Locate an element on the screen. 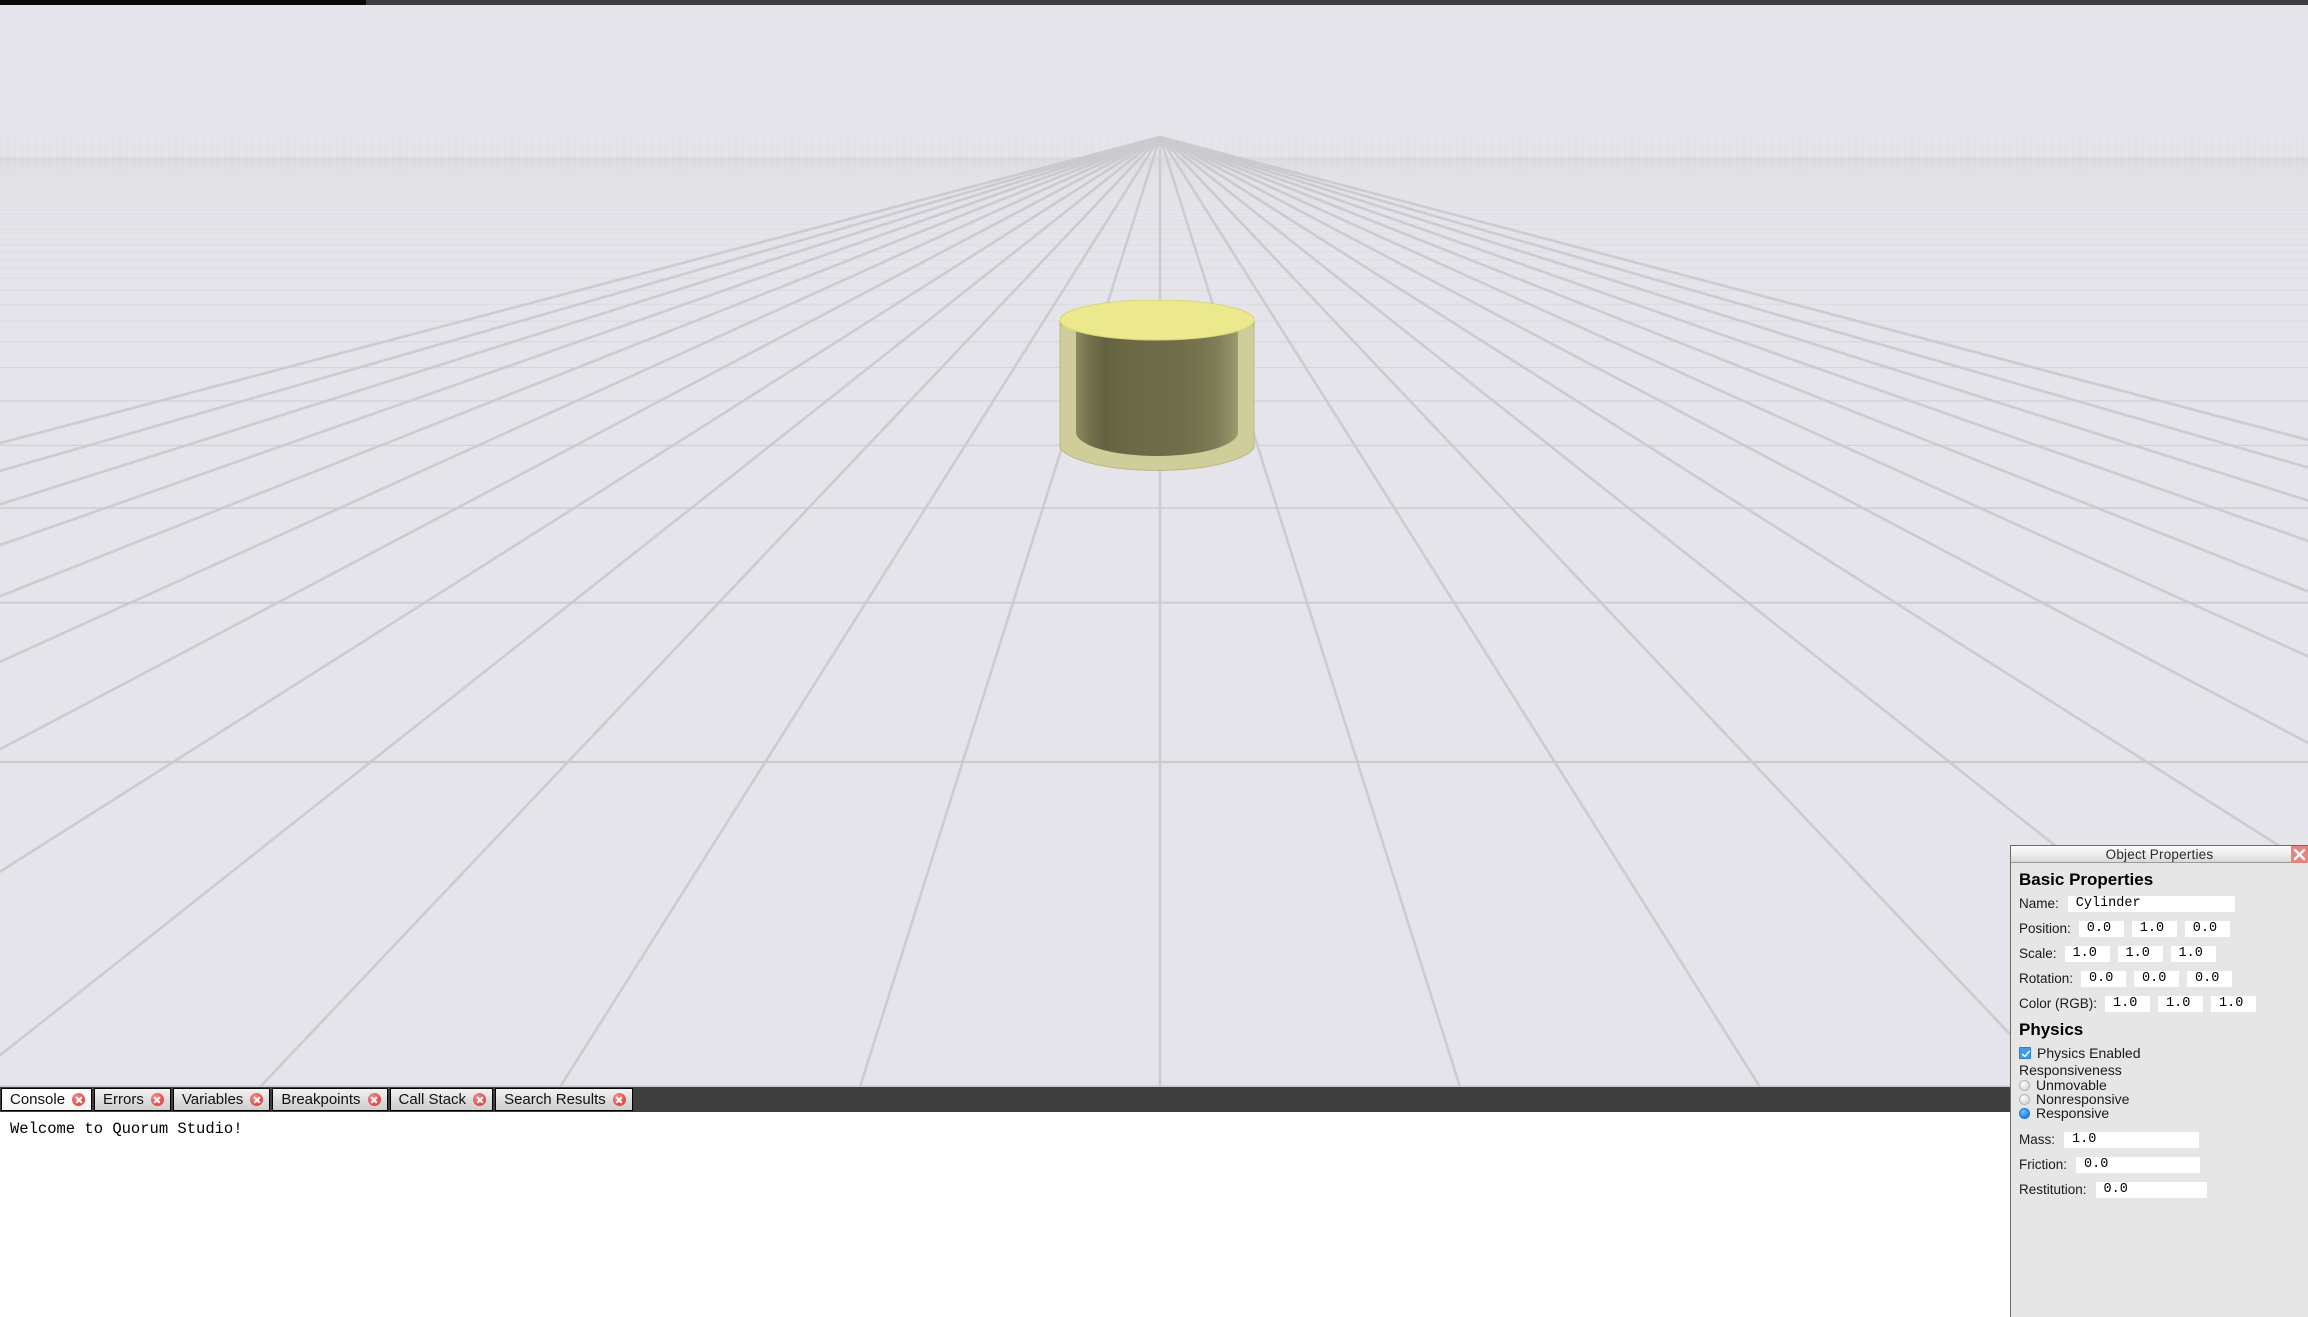 The height and width of the screenshot is (1317, 2308). friction-row: Friction: is located at coordinates (2159, 1164).